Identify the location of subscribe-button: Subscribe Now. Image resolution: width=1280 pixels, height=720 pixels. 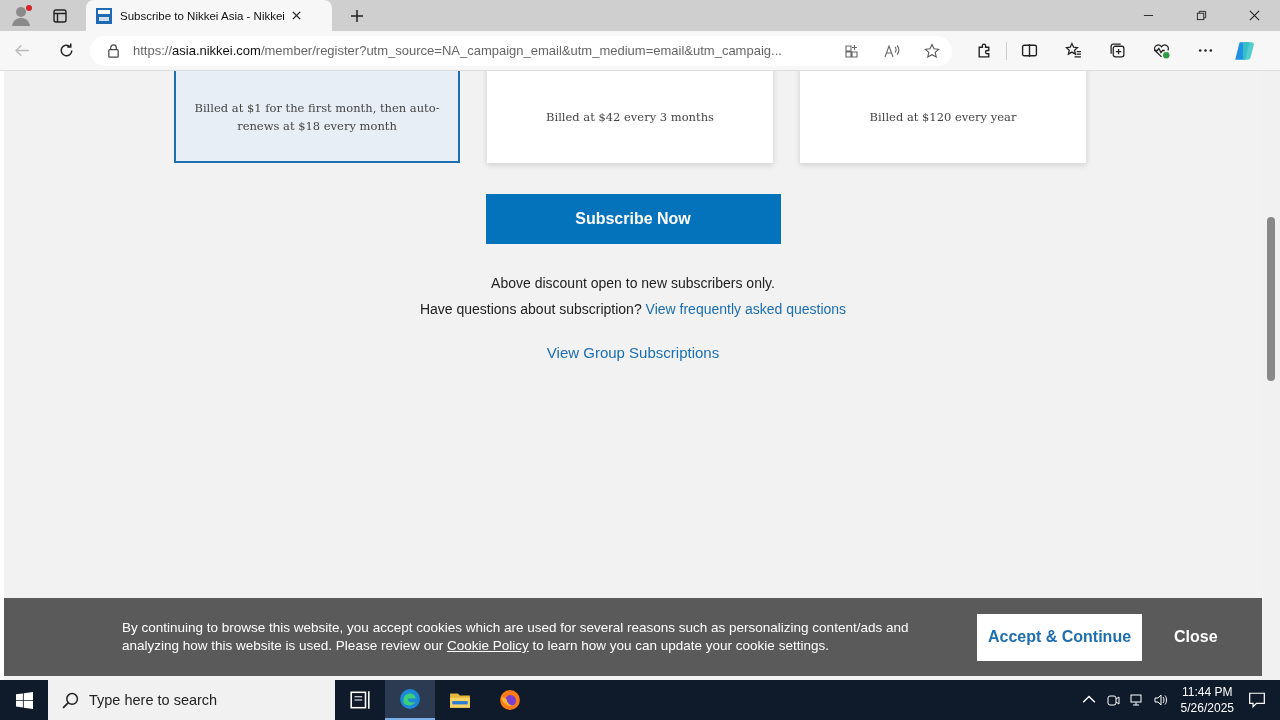
(633, 219).